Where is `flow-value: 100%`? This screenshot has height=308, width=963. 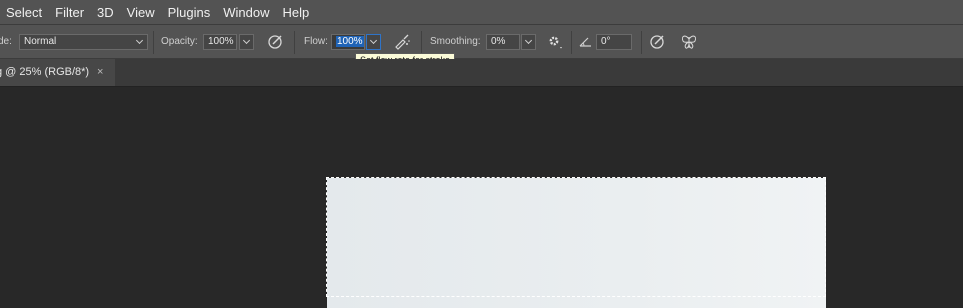
flow-value: 100% is located at coordinates (350, 41).